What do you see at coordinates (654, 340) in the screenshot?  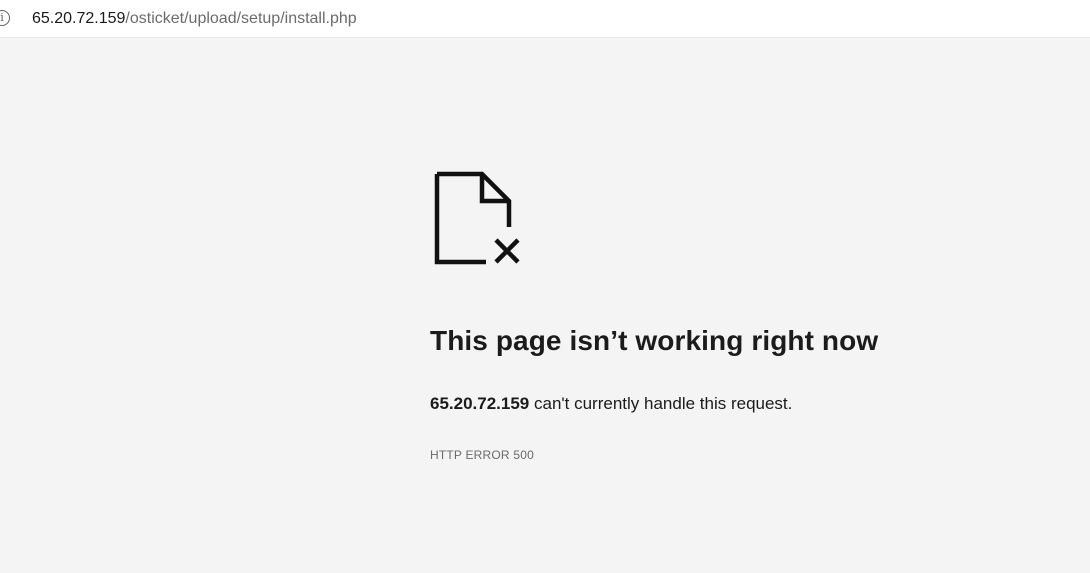 I see `error-title: This page isn’t working right now` at bounding box center [654, 340].